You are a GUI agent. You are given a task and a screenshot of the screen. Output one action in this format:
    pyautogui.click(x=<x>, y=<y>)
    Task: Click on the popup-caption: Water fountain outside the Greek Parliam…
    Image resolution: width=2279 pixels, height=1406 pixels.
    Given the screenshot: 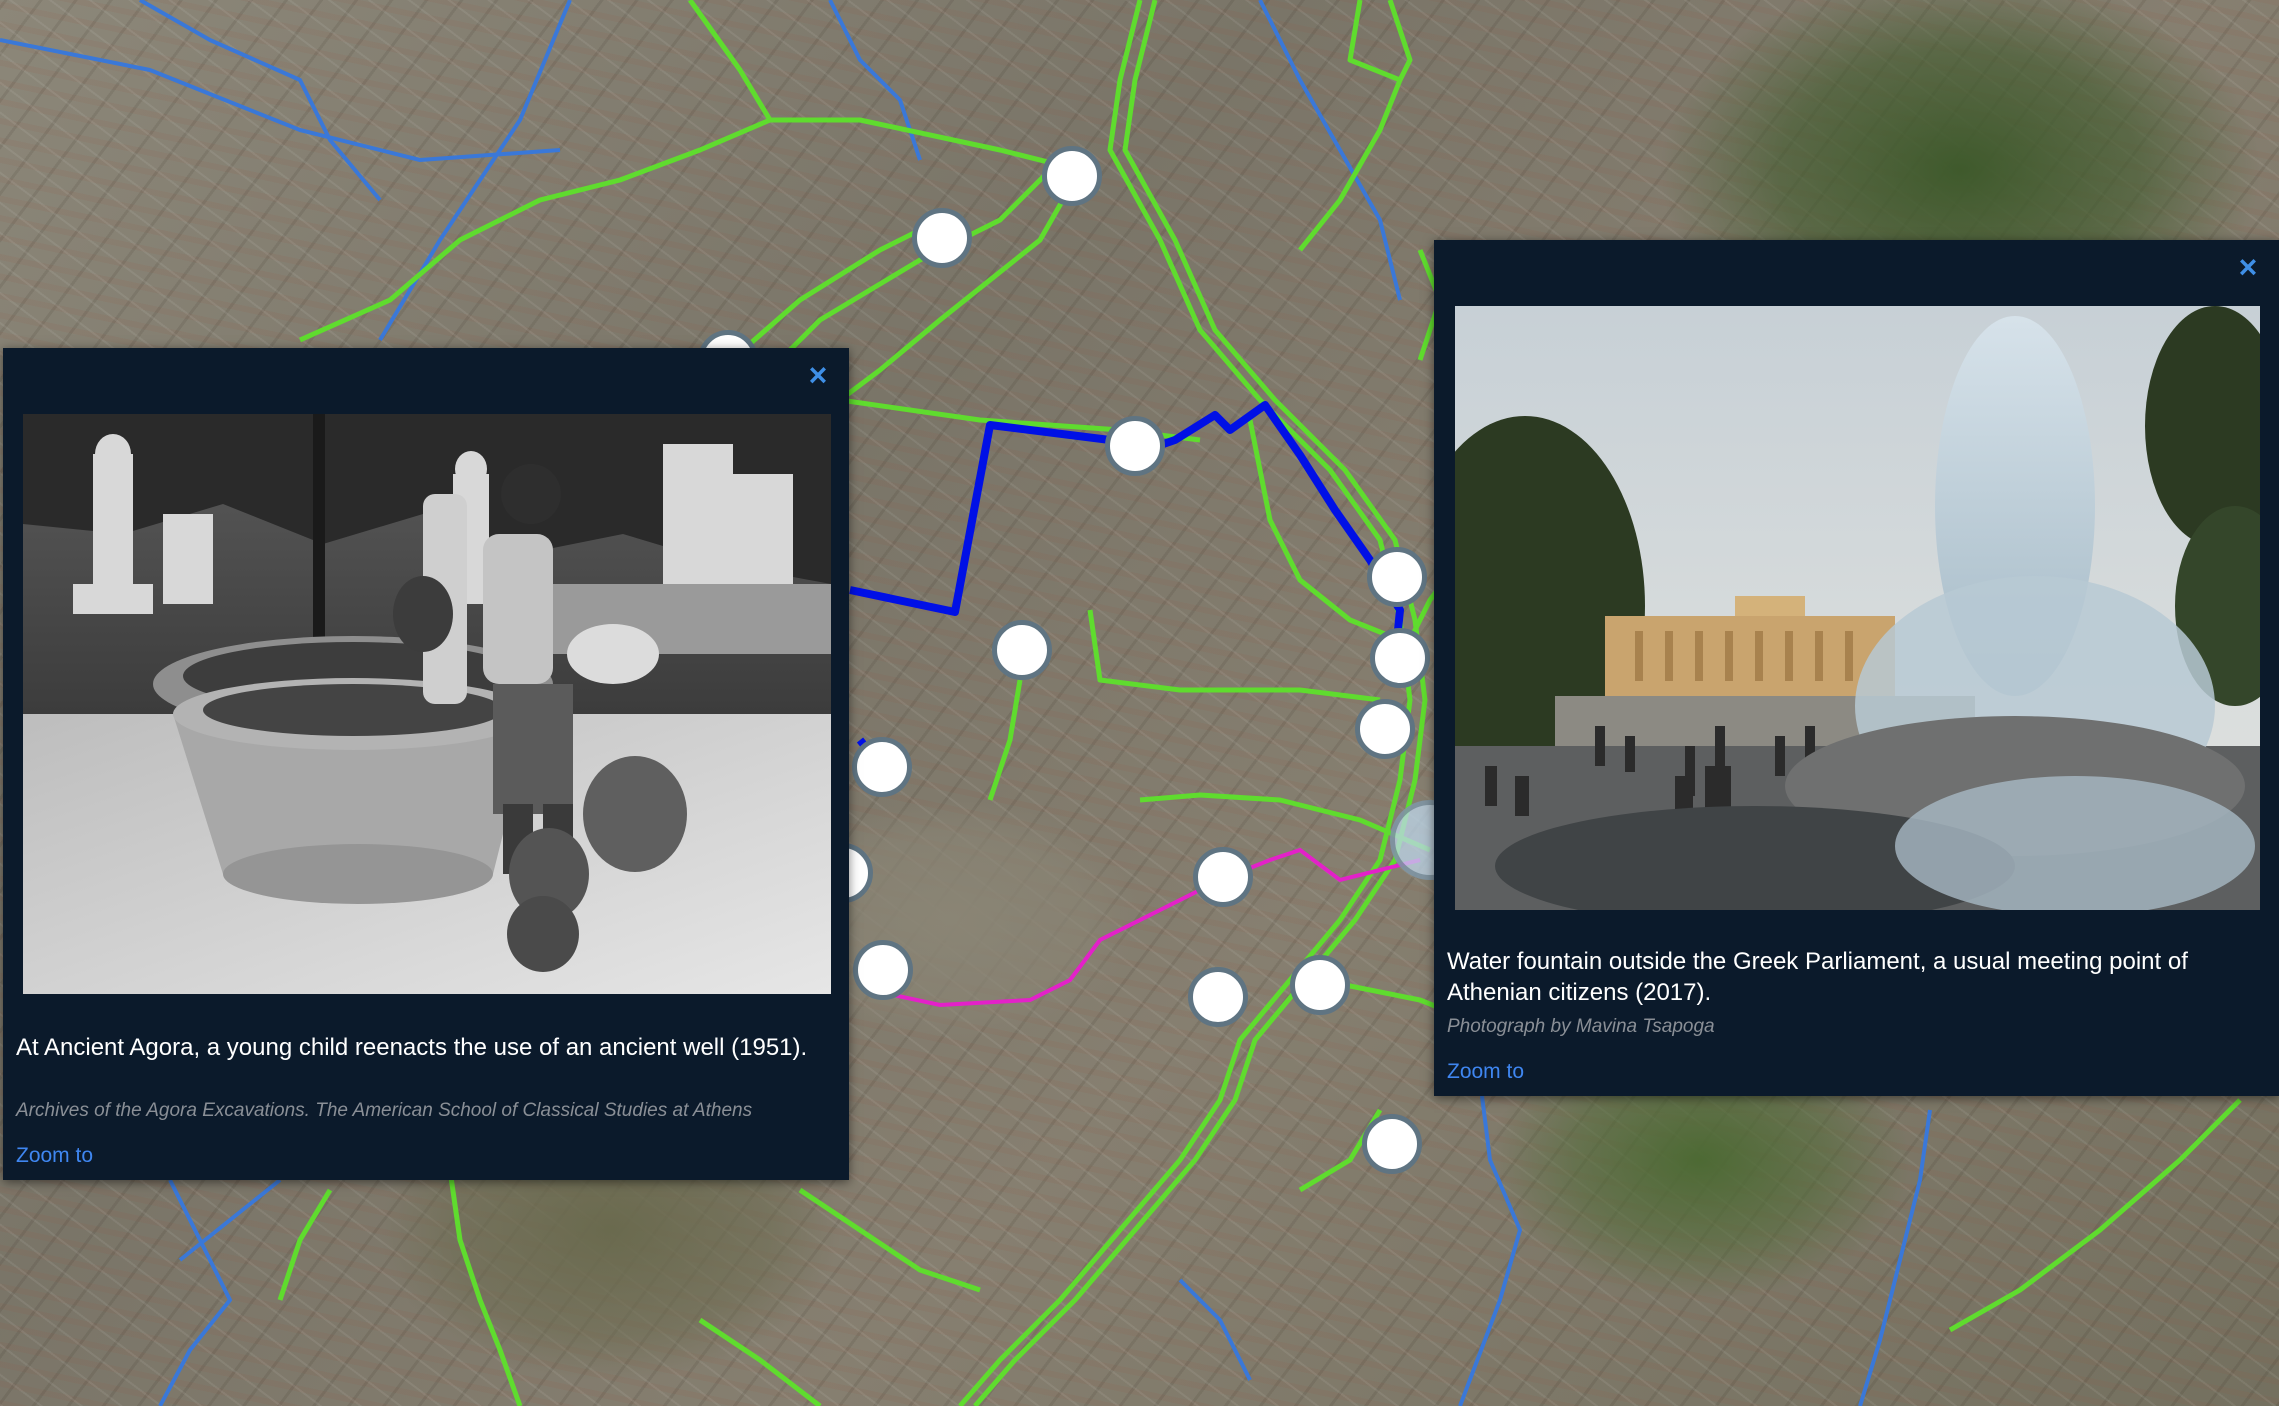 What is the action you would take?
    pyautogui.click(x=1817, y=977)
    